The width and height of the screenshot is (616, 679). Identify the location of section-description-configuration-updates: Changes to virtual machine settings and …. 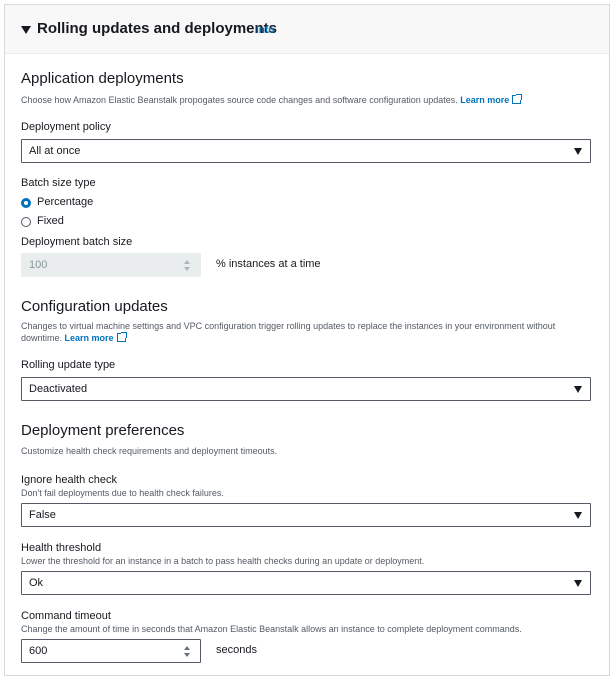
(288, 326).